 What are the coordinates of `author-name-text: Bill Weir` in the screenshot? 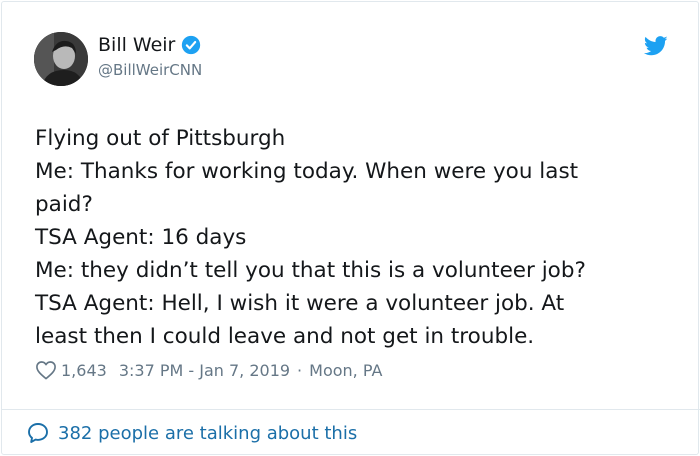 It's located at (137, 45).